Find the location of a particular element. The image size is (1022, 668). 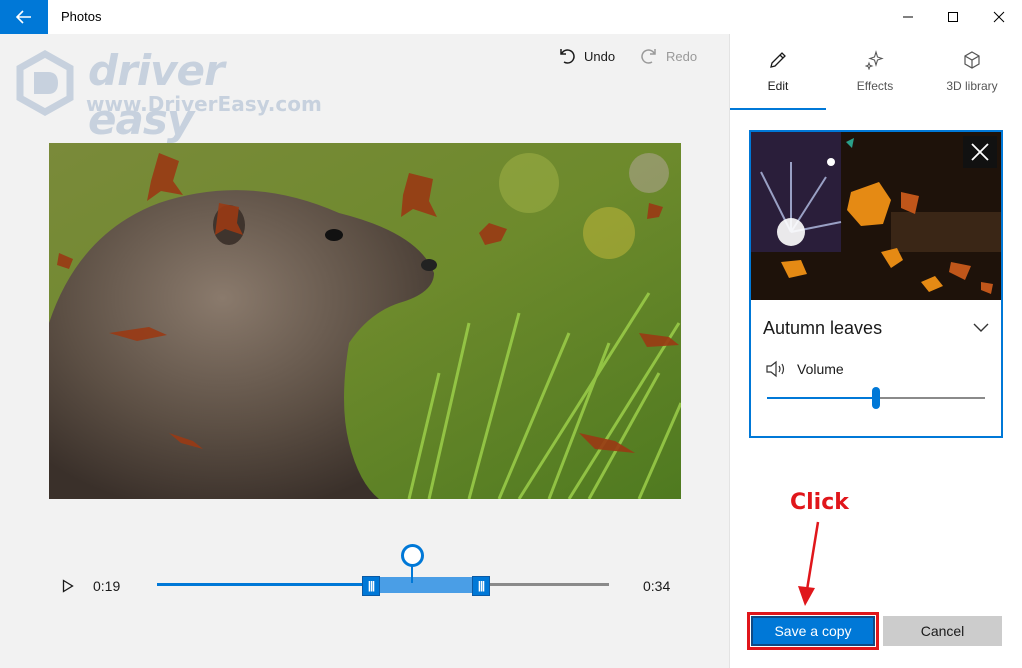

effect-name: Autumn leaves is located at coordinates (823, 328).